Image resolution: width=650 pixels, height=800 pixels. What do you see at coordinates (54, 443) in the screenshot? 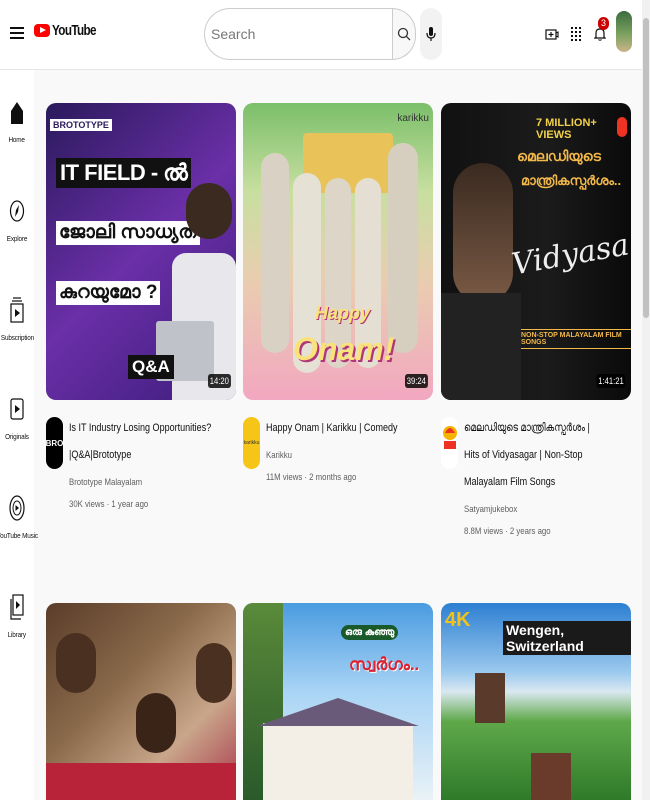
I see `channel-avatar: BRO` at bounding box center [54, 443].